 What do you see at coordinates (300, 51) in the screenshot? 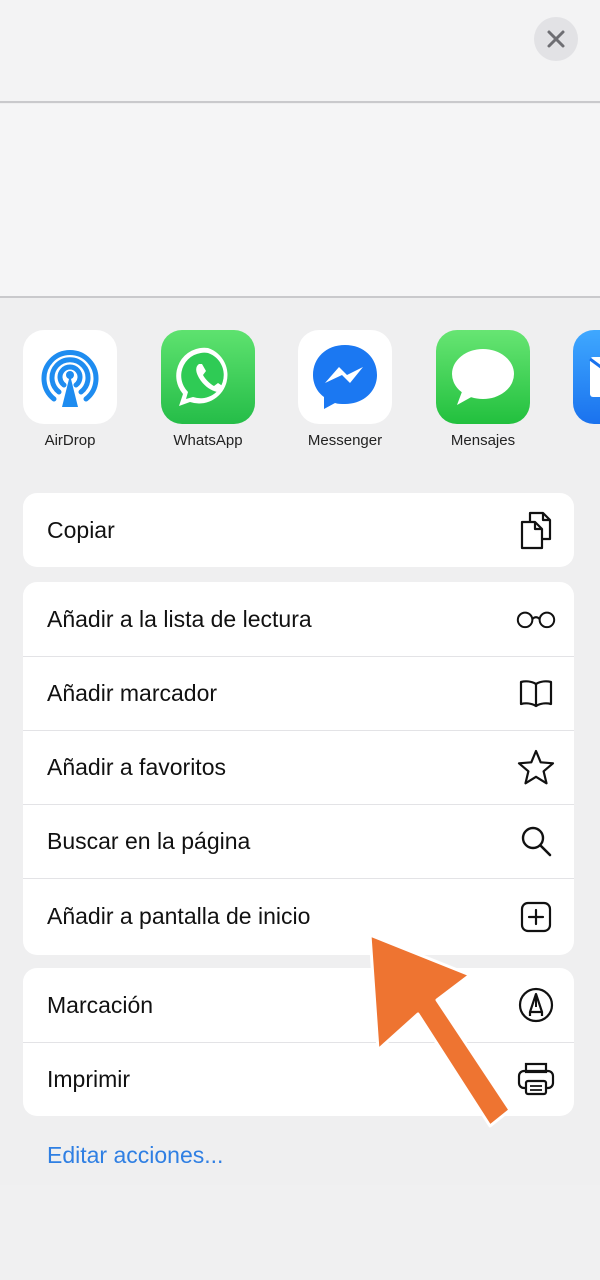
I see `share-sheet-header` at bounding box center [300, 51].